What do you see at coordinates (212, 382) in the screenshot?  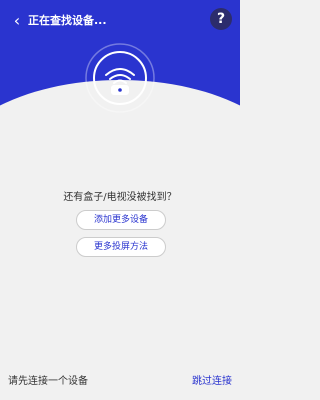 I see `skip-connect-link: 跳过连接` at bounding box center [212, 382].